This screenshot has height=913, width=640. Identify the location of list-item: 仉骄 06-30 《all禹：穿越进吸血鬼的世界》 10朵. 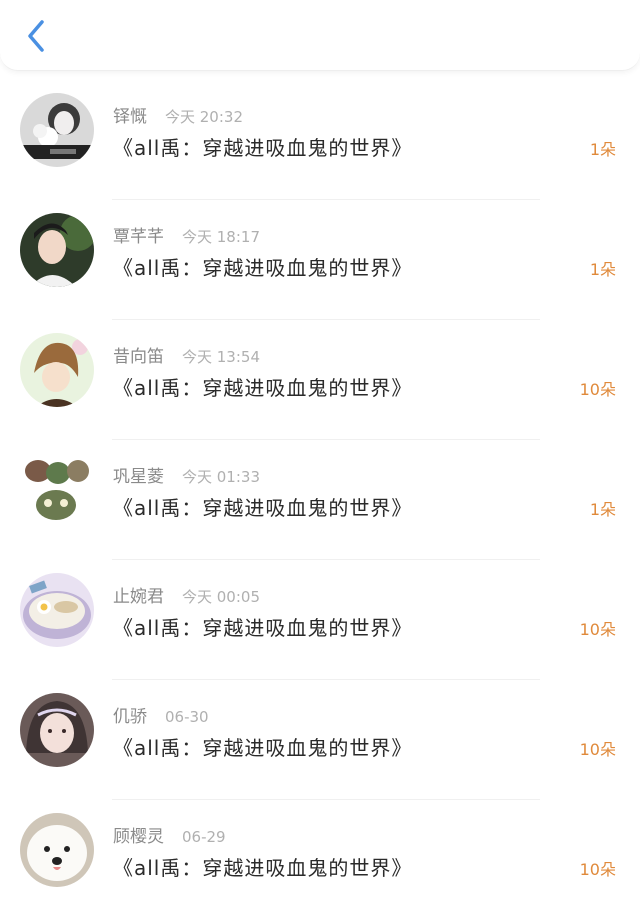
(320, 740).